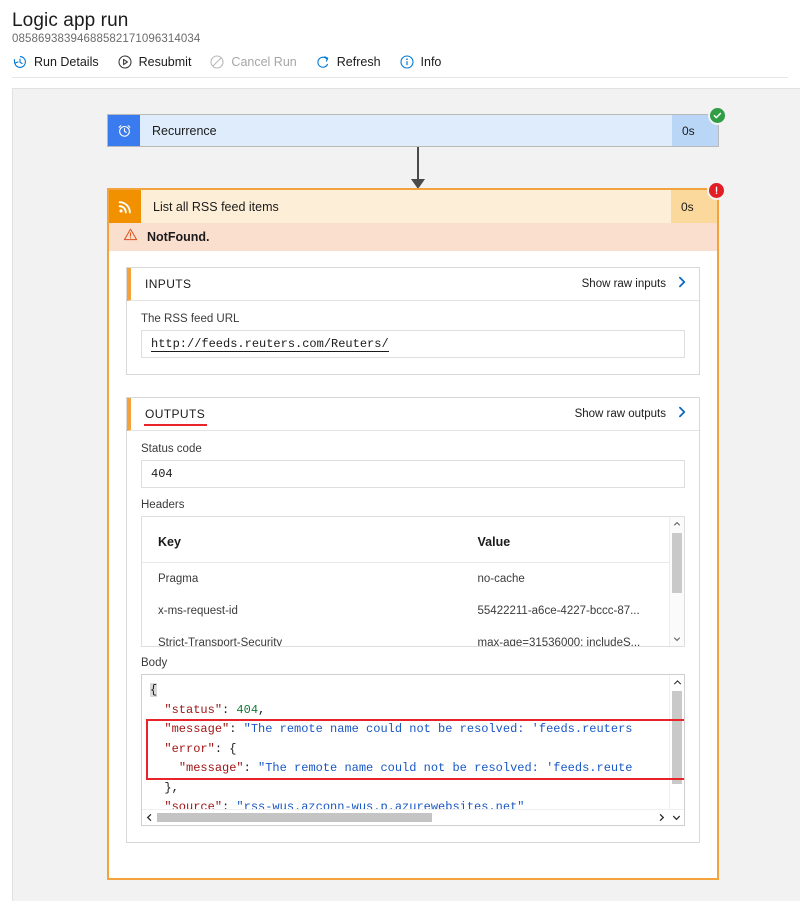 This screenshot has width=800, height=901. I want to click on show-raw-inputs-button: Show raw inputs, so click(635, 284).